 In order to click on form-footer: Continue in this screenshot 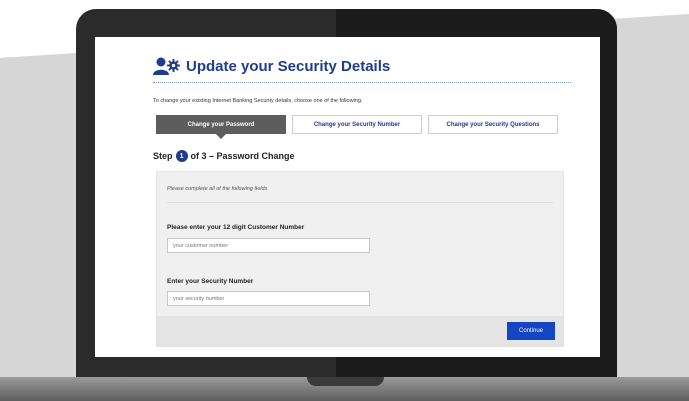, I will do `click(360, 331)`.